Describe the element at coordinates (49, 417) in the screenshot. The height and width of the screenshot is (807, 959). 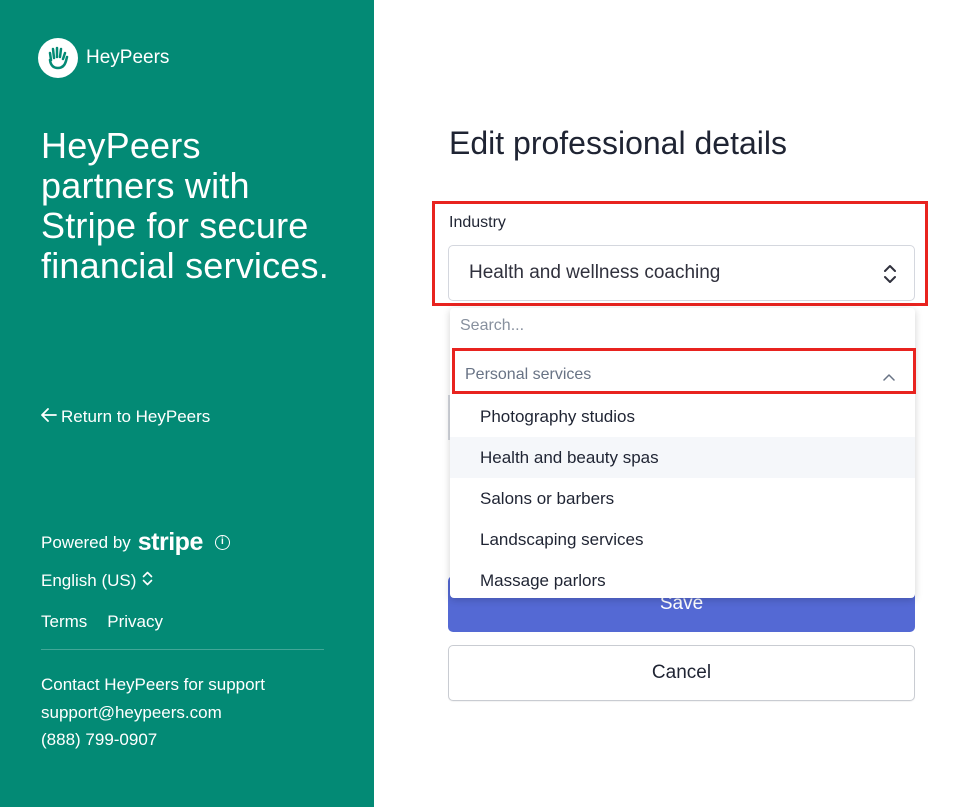
I see `arrow-left-icon` at that location.